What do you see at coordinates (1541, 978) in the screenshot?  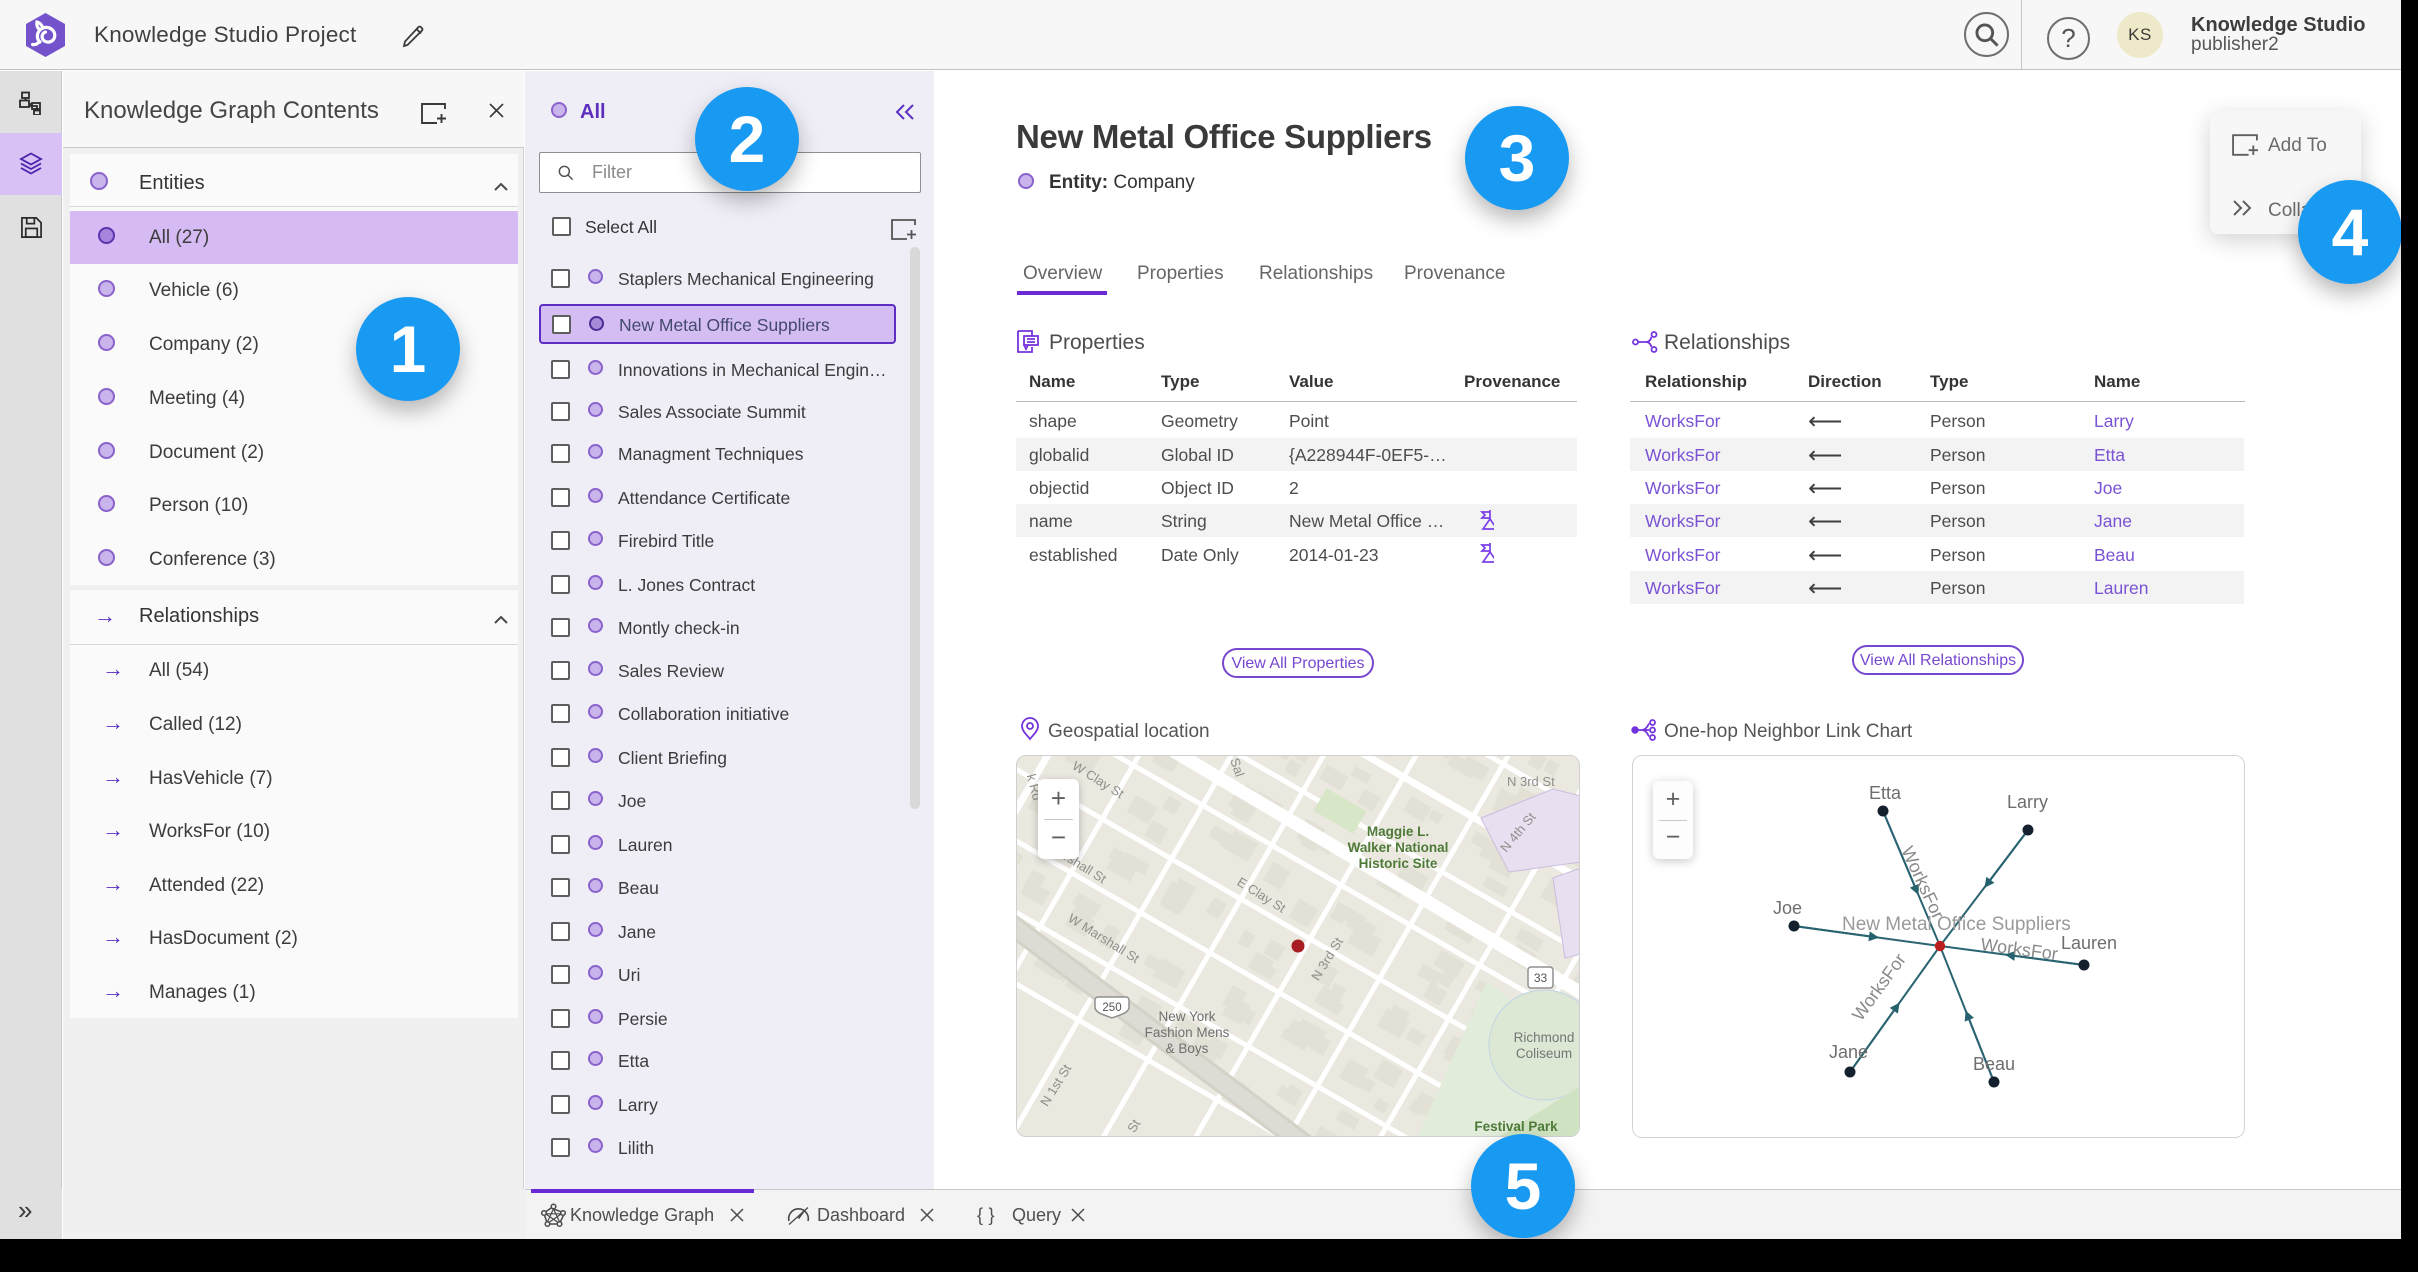 I see `svg-text: 33` at bounding box center [1541, 978].